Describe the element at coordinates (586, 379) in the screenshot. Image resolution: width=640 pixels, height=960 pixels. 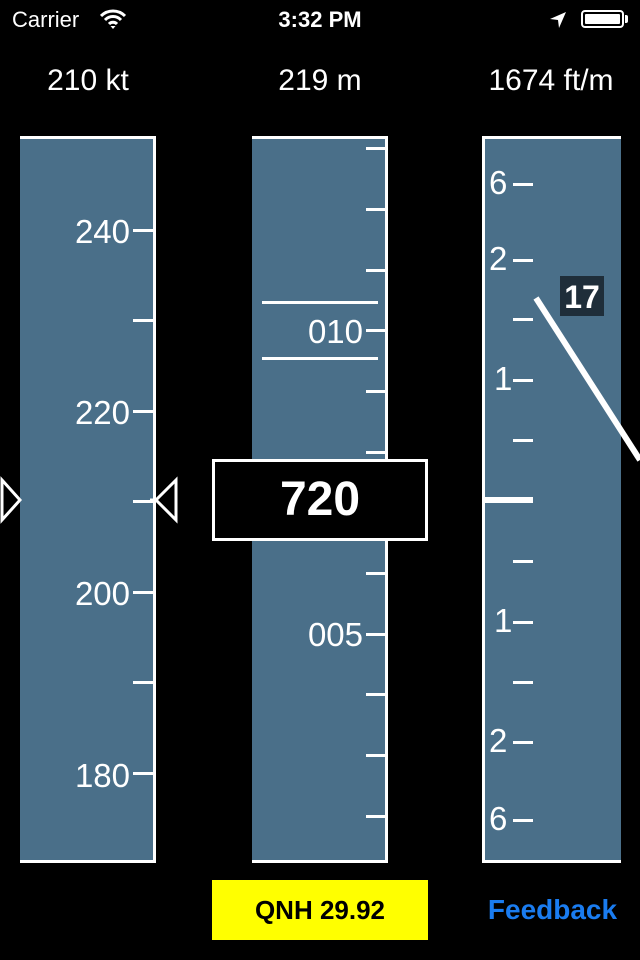
I see `vsi-needle` at that location.